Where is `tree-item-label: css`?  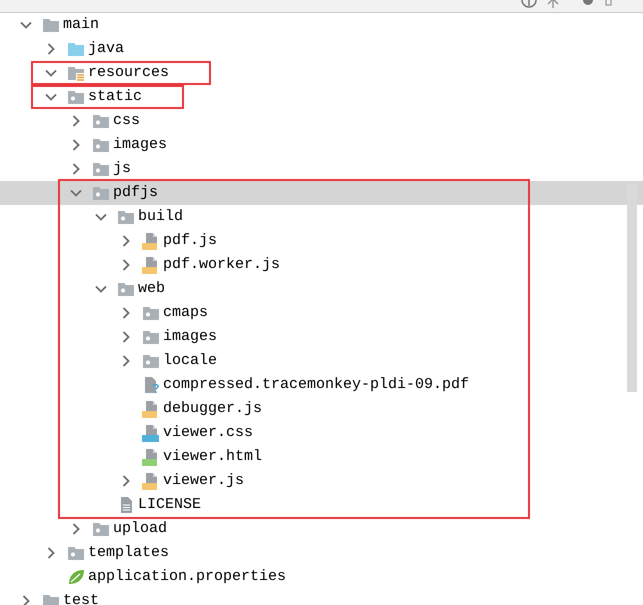 tree-item-label: css is located at coordinates (126, 121).